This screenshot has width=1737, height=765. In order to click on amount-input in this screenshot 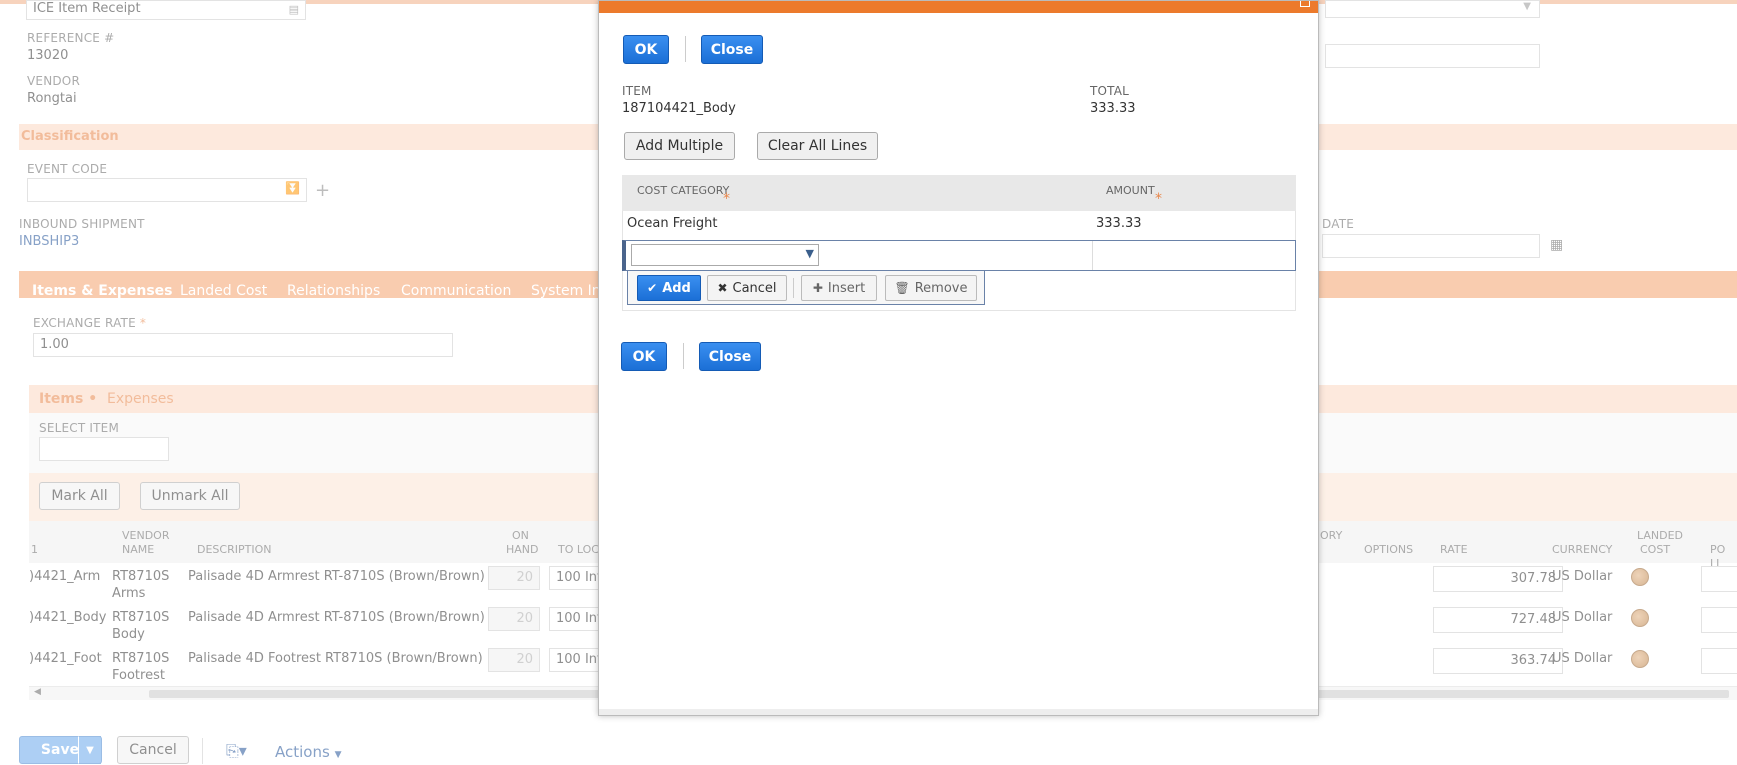, I will do `click(1194, 255)`.